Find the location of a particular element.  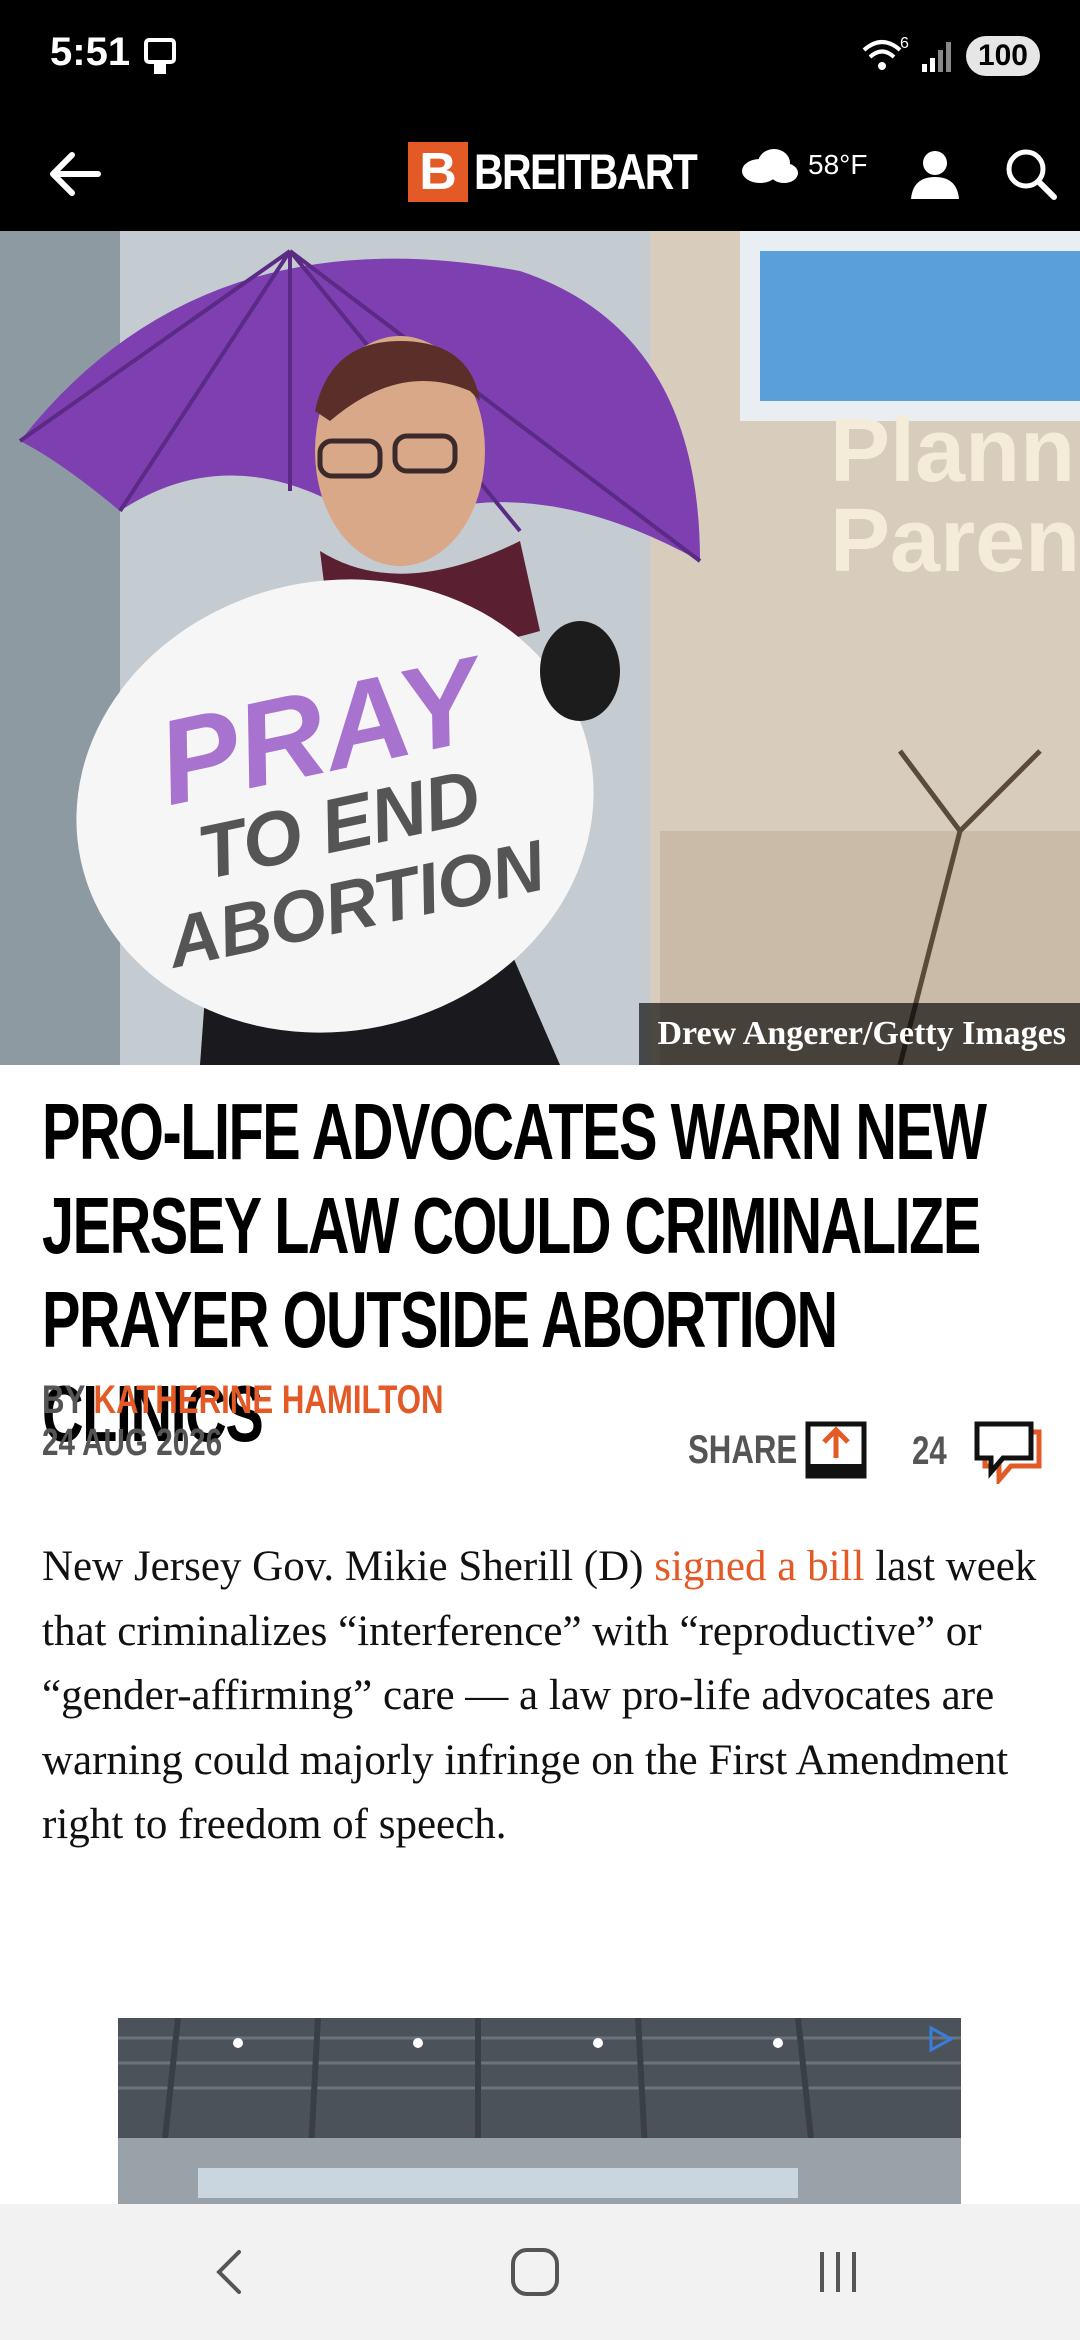

svg-text: Plann is located at coordinates (952, 451).